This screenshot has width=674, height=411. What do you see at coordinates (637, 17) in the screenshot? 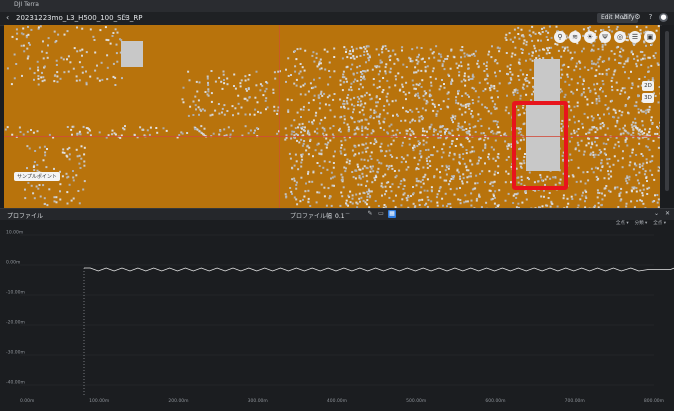
I see `settings-icon: ⚙` at bounding box center [637, 17].